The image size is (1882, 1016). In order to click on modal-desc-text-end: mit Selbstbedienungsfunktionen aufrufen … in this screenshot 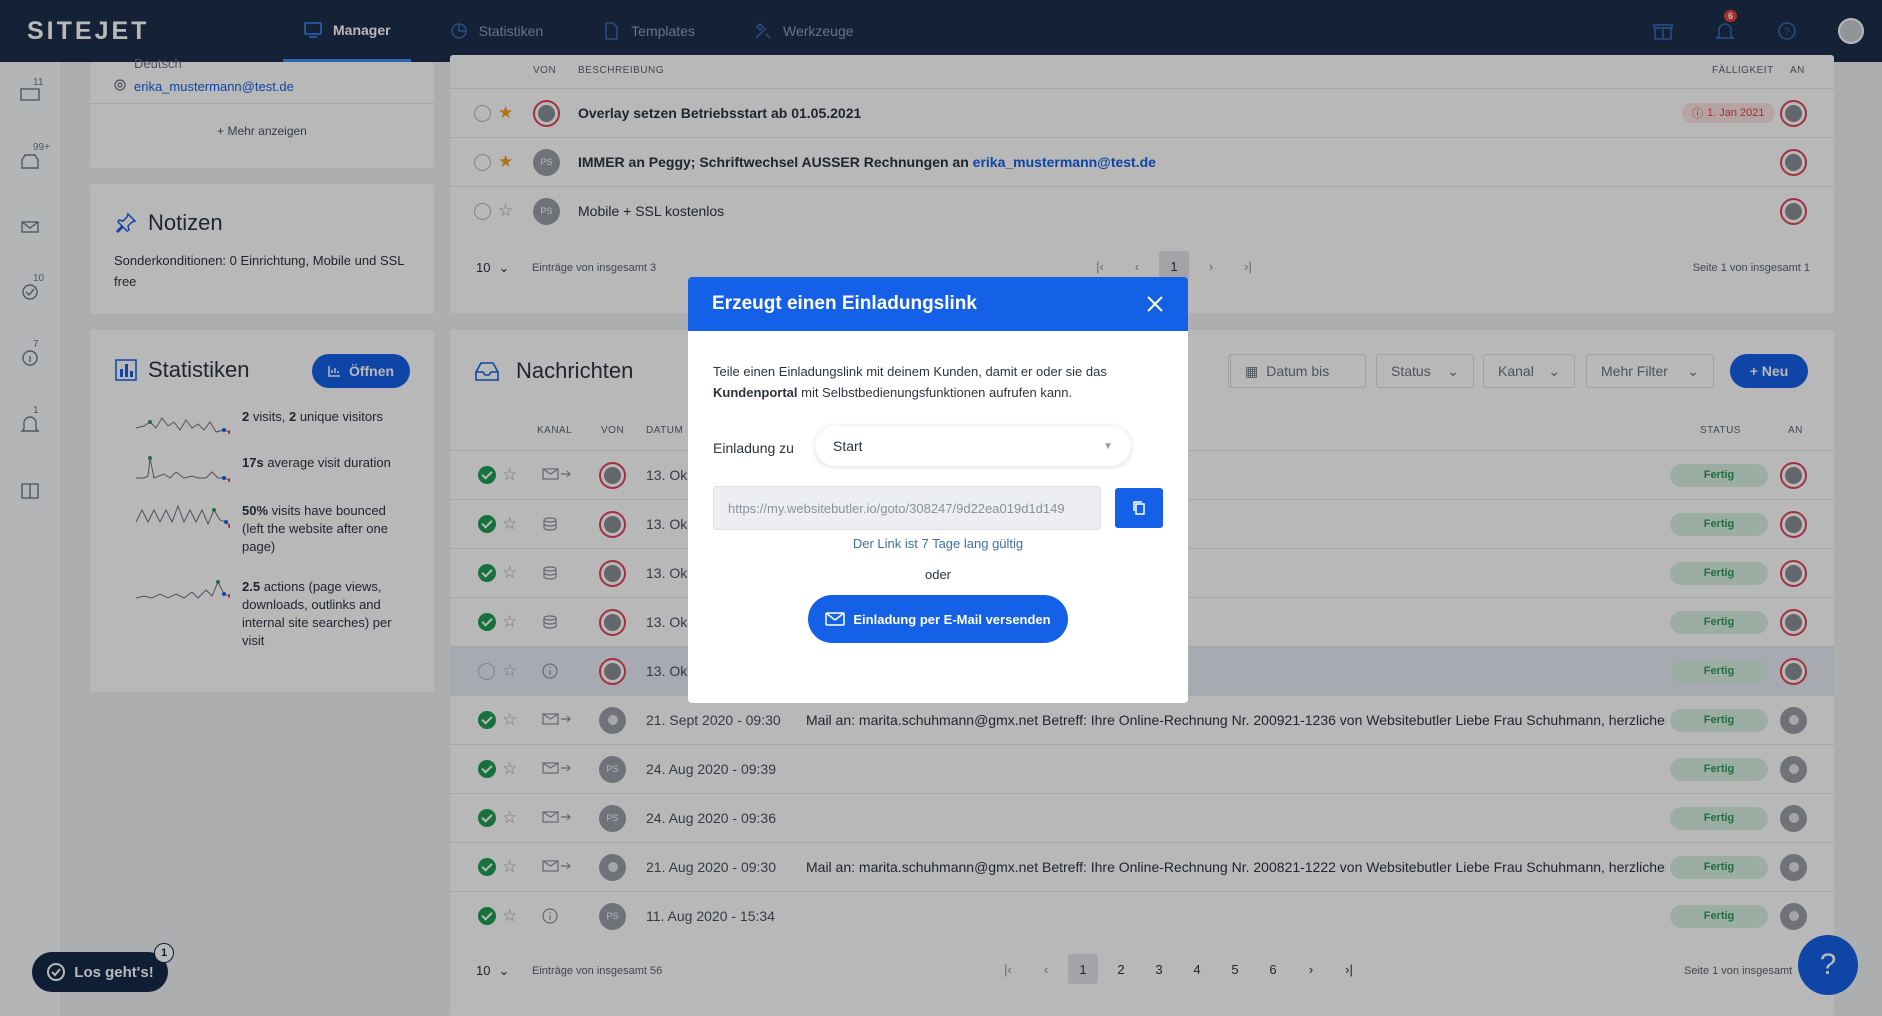, I will do `click(935, 392)`.